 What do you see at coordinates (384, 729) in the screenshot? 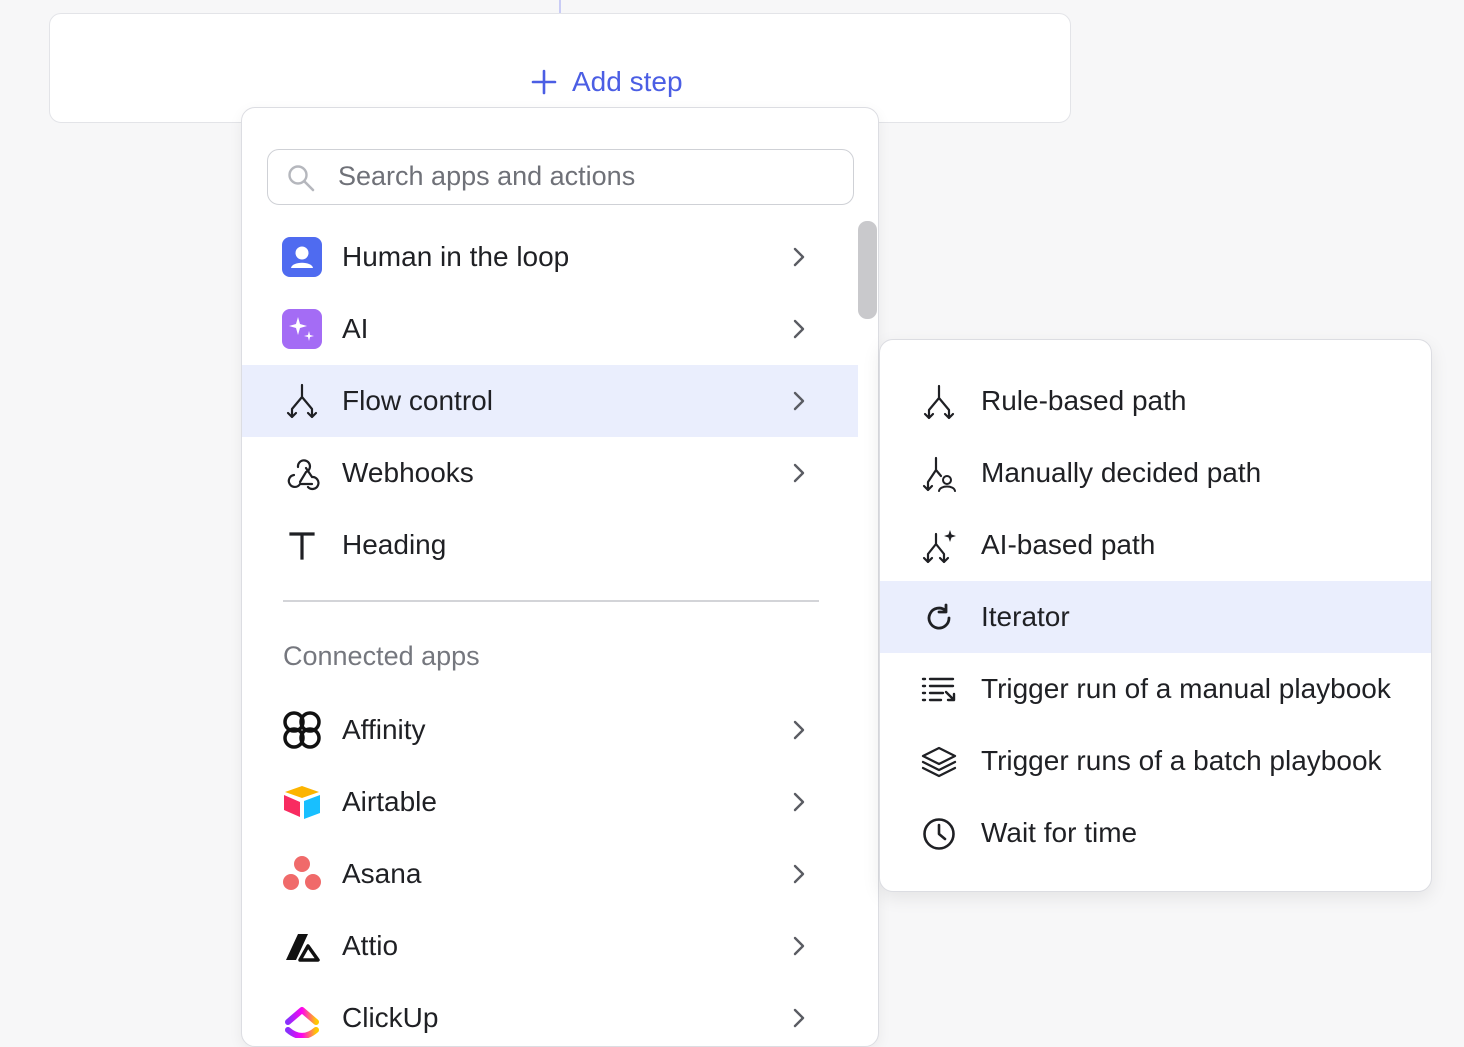
I see `app-item-label: Affinity` at bounding box center [384, 729].